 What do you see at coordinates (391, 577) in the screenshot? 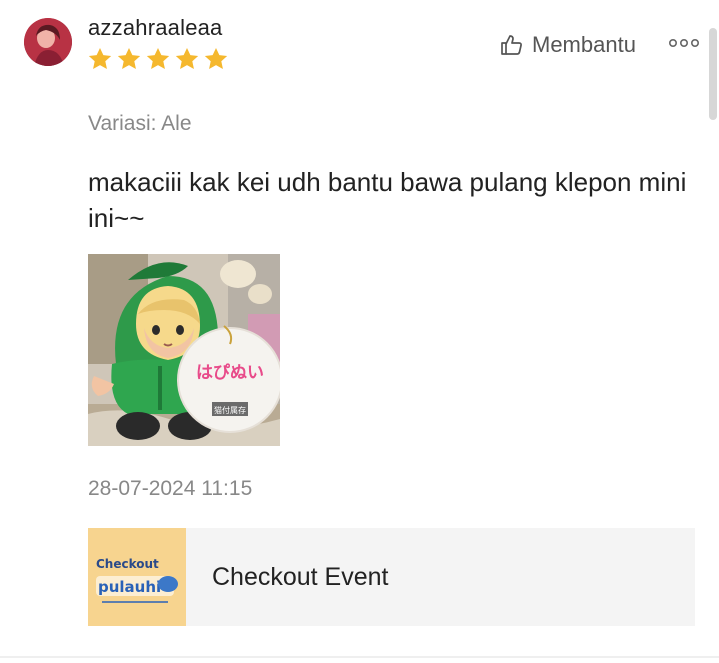
I see `checkout-event-card: Checkout pulauhi Checkout Event` at bounding box center [391, 577].